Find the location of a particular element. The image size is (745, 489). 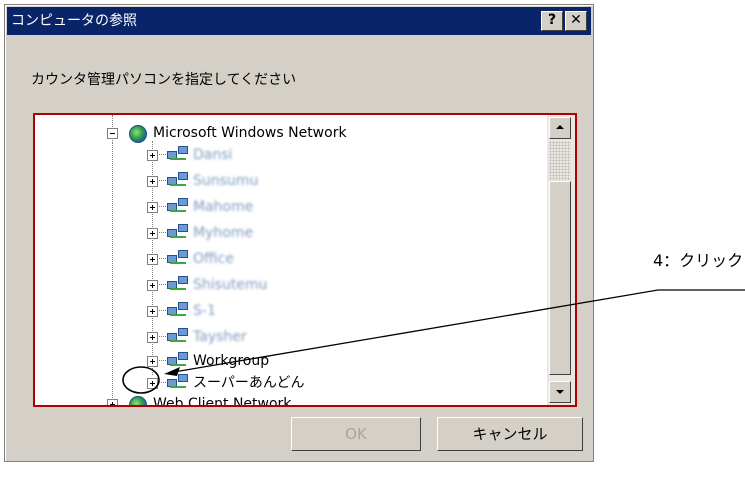

tree-node: Shisutemu is located at coordinates (297, 285).